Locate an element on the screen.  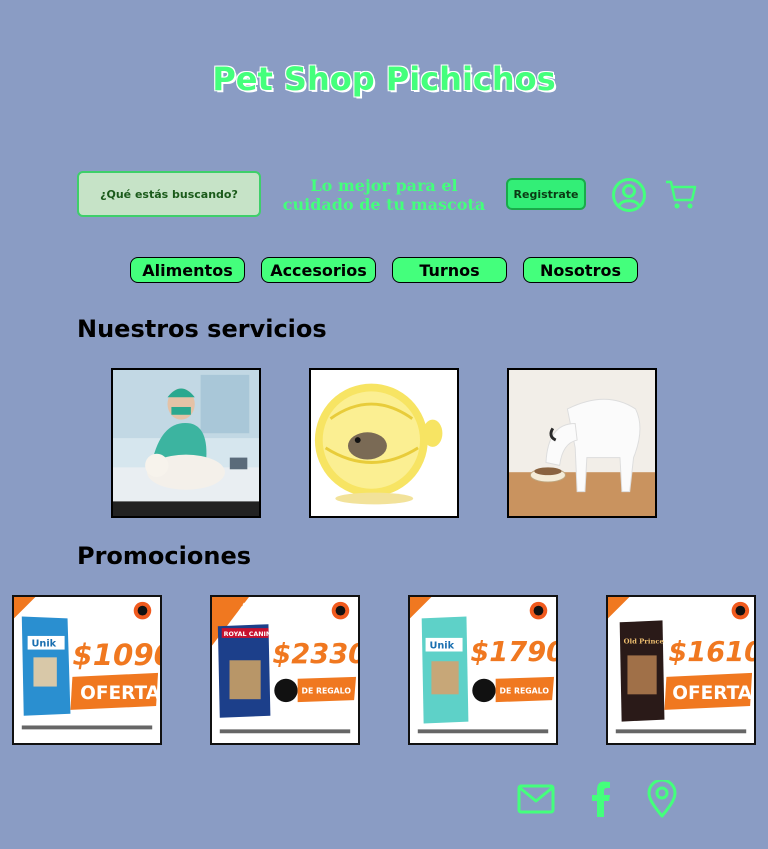
service-card-veterinary is located at coordinates (186, 443).